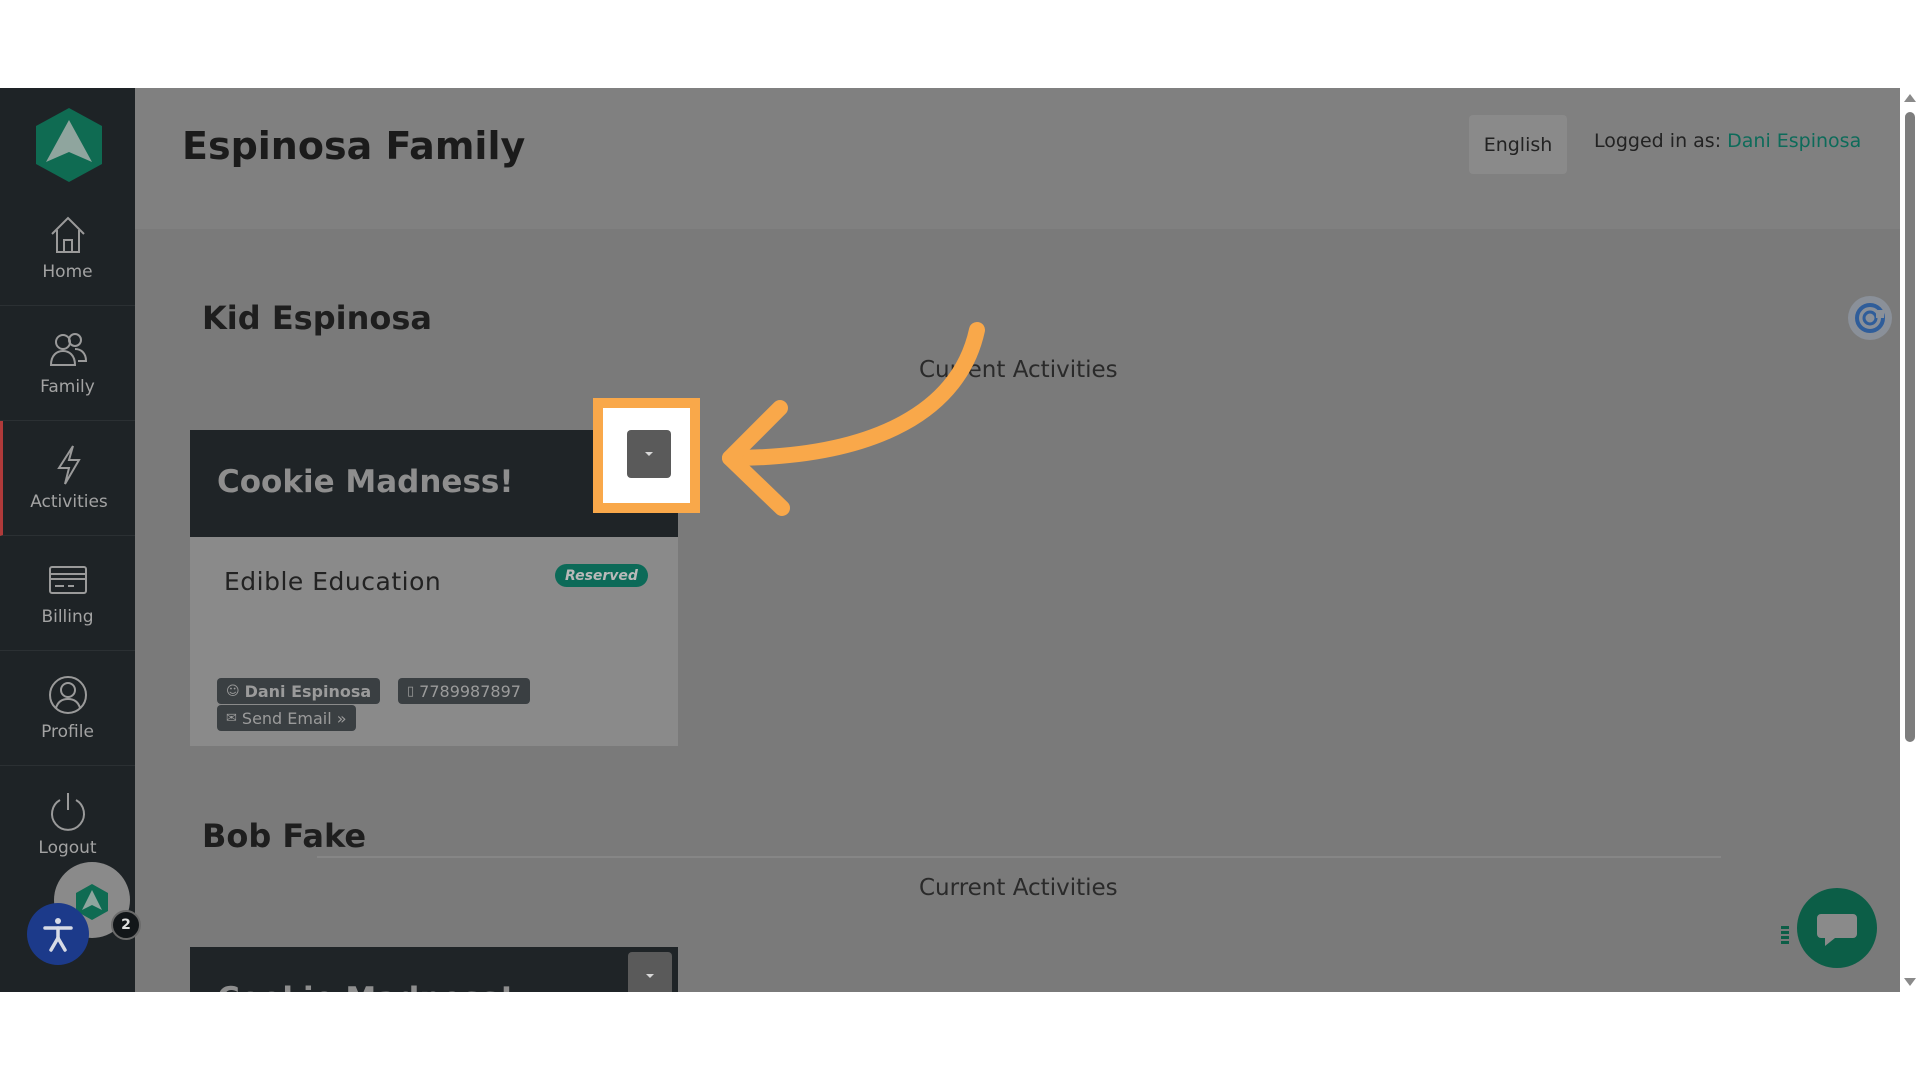  I want to click on sidebar-item-family: Family, so click(67, 363).